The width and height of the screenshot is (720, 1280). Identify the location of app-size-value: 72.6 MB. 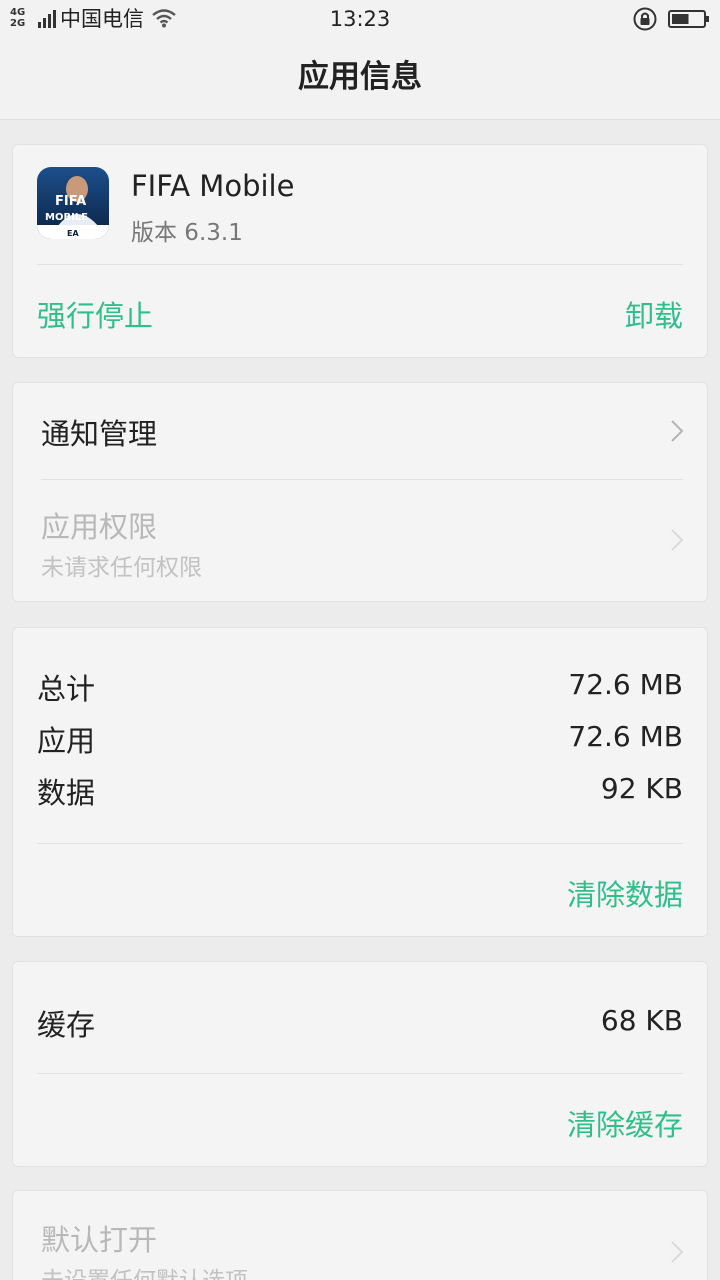
(625, 736).